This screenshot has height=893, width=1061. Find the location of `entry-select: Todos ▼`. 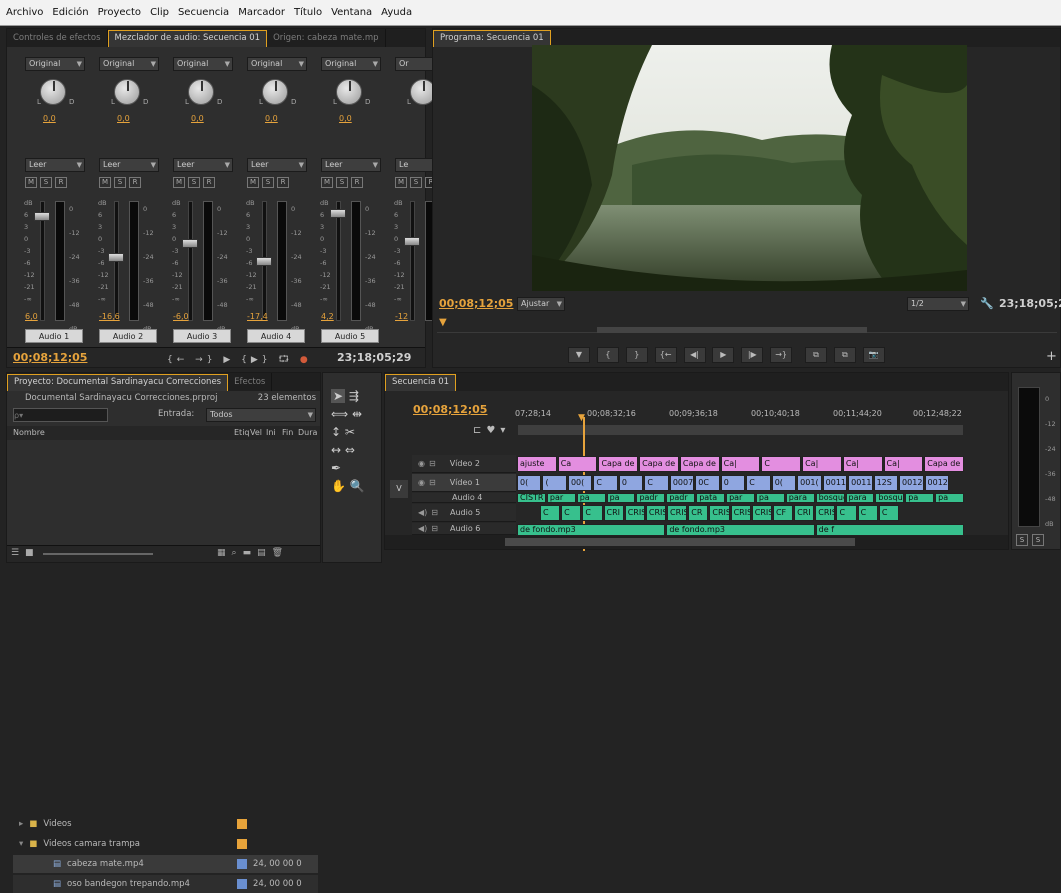

entry-select: Todos ▼ is located at coordinates (261, 415).